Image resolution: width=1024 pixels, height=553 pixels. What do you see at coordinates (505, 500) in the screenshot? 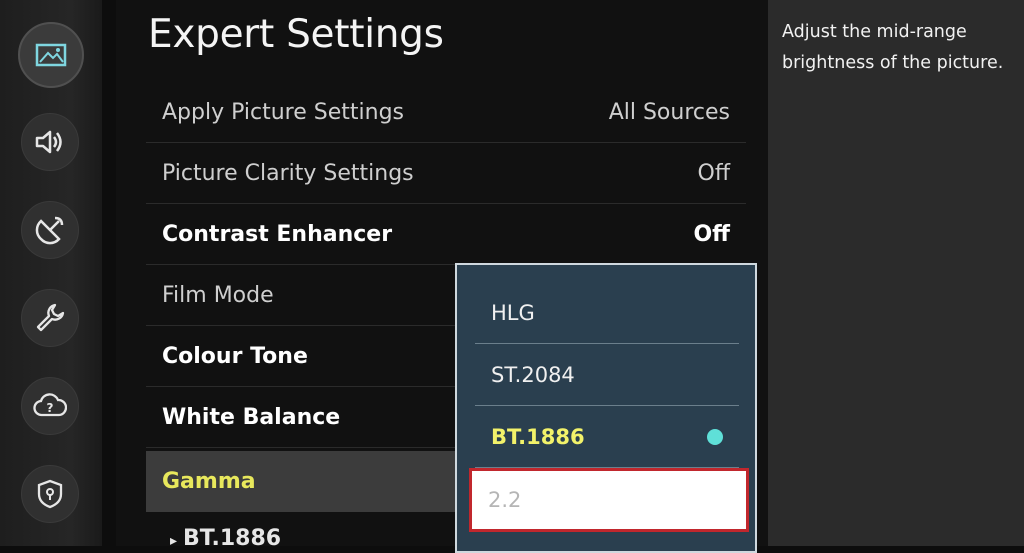
I see `option-label: 2.2` at bounding box center [505, 500].